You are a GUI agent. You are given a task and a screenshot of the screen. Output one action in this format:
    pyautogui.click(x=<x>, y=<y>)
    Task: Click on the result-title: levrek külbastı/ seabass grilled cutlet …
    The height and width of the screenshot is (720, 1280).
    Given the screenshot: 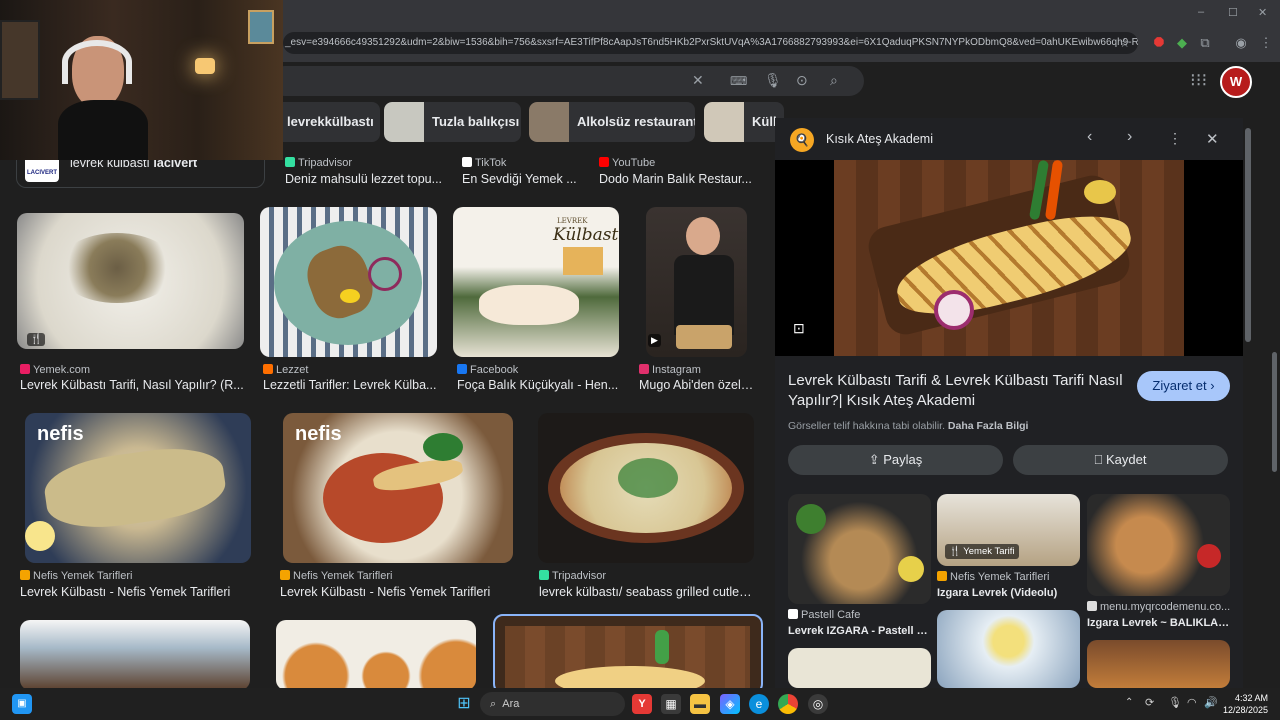 What is the action you would take?
    pyautogui.click(x=646, y=592)
    